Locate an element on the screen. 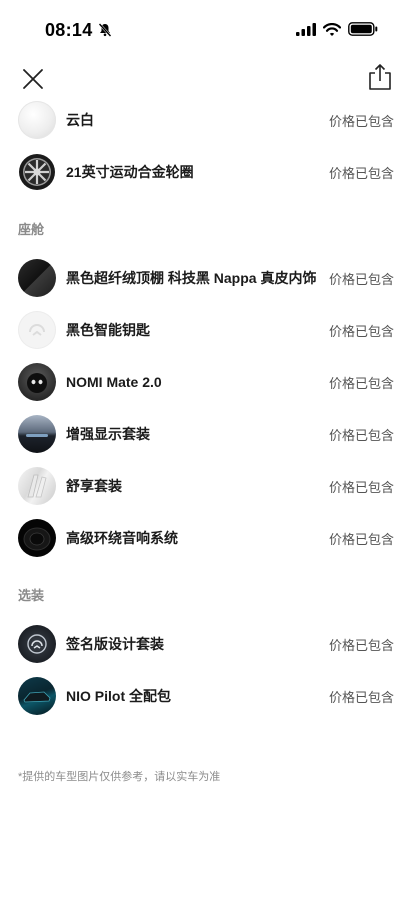 This screenshot has height=900, width=414. speaker-thumbnail is located at coordinates (37, 538).